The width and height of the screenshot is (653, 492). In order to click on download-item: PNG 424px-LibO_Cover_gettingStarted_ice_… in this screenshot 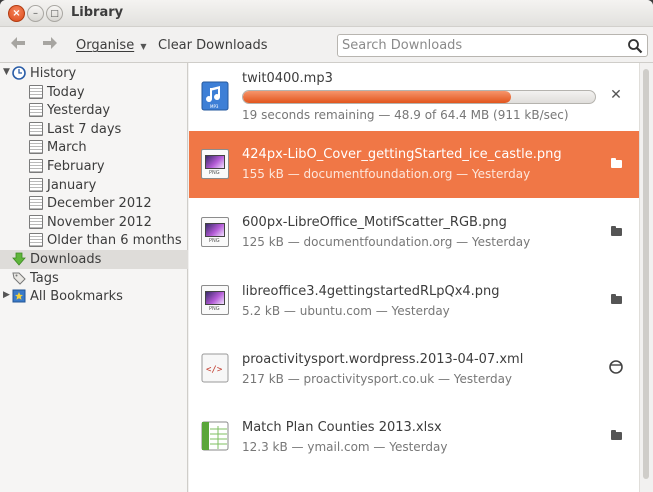, I will do `click(414, 164)`.